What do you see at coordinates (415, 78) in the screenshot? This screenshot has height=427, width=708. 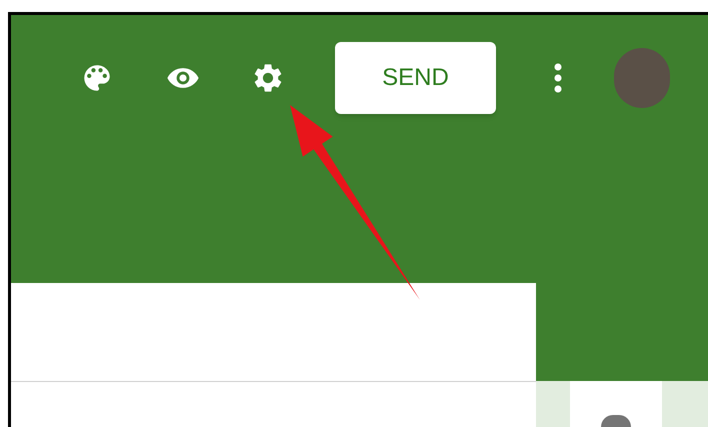 I see `send-button: SEND` at bounding box center [415, 78].